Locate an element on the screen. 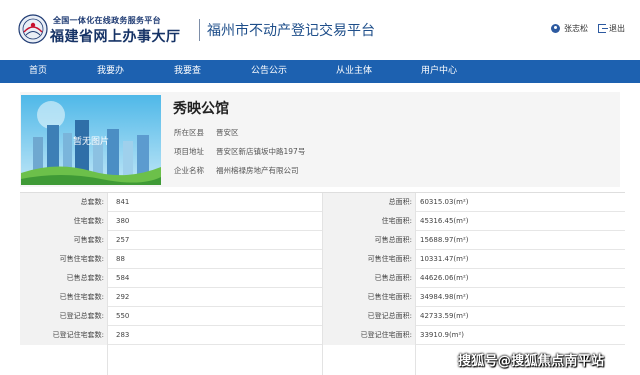 Image resolution: width=640 pixels, height=375 pixels. nav-item-home: 首页 is located at coordinates (38, 71).